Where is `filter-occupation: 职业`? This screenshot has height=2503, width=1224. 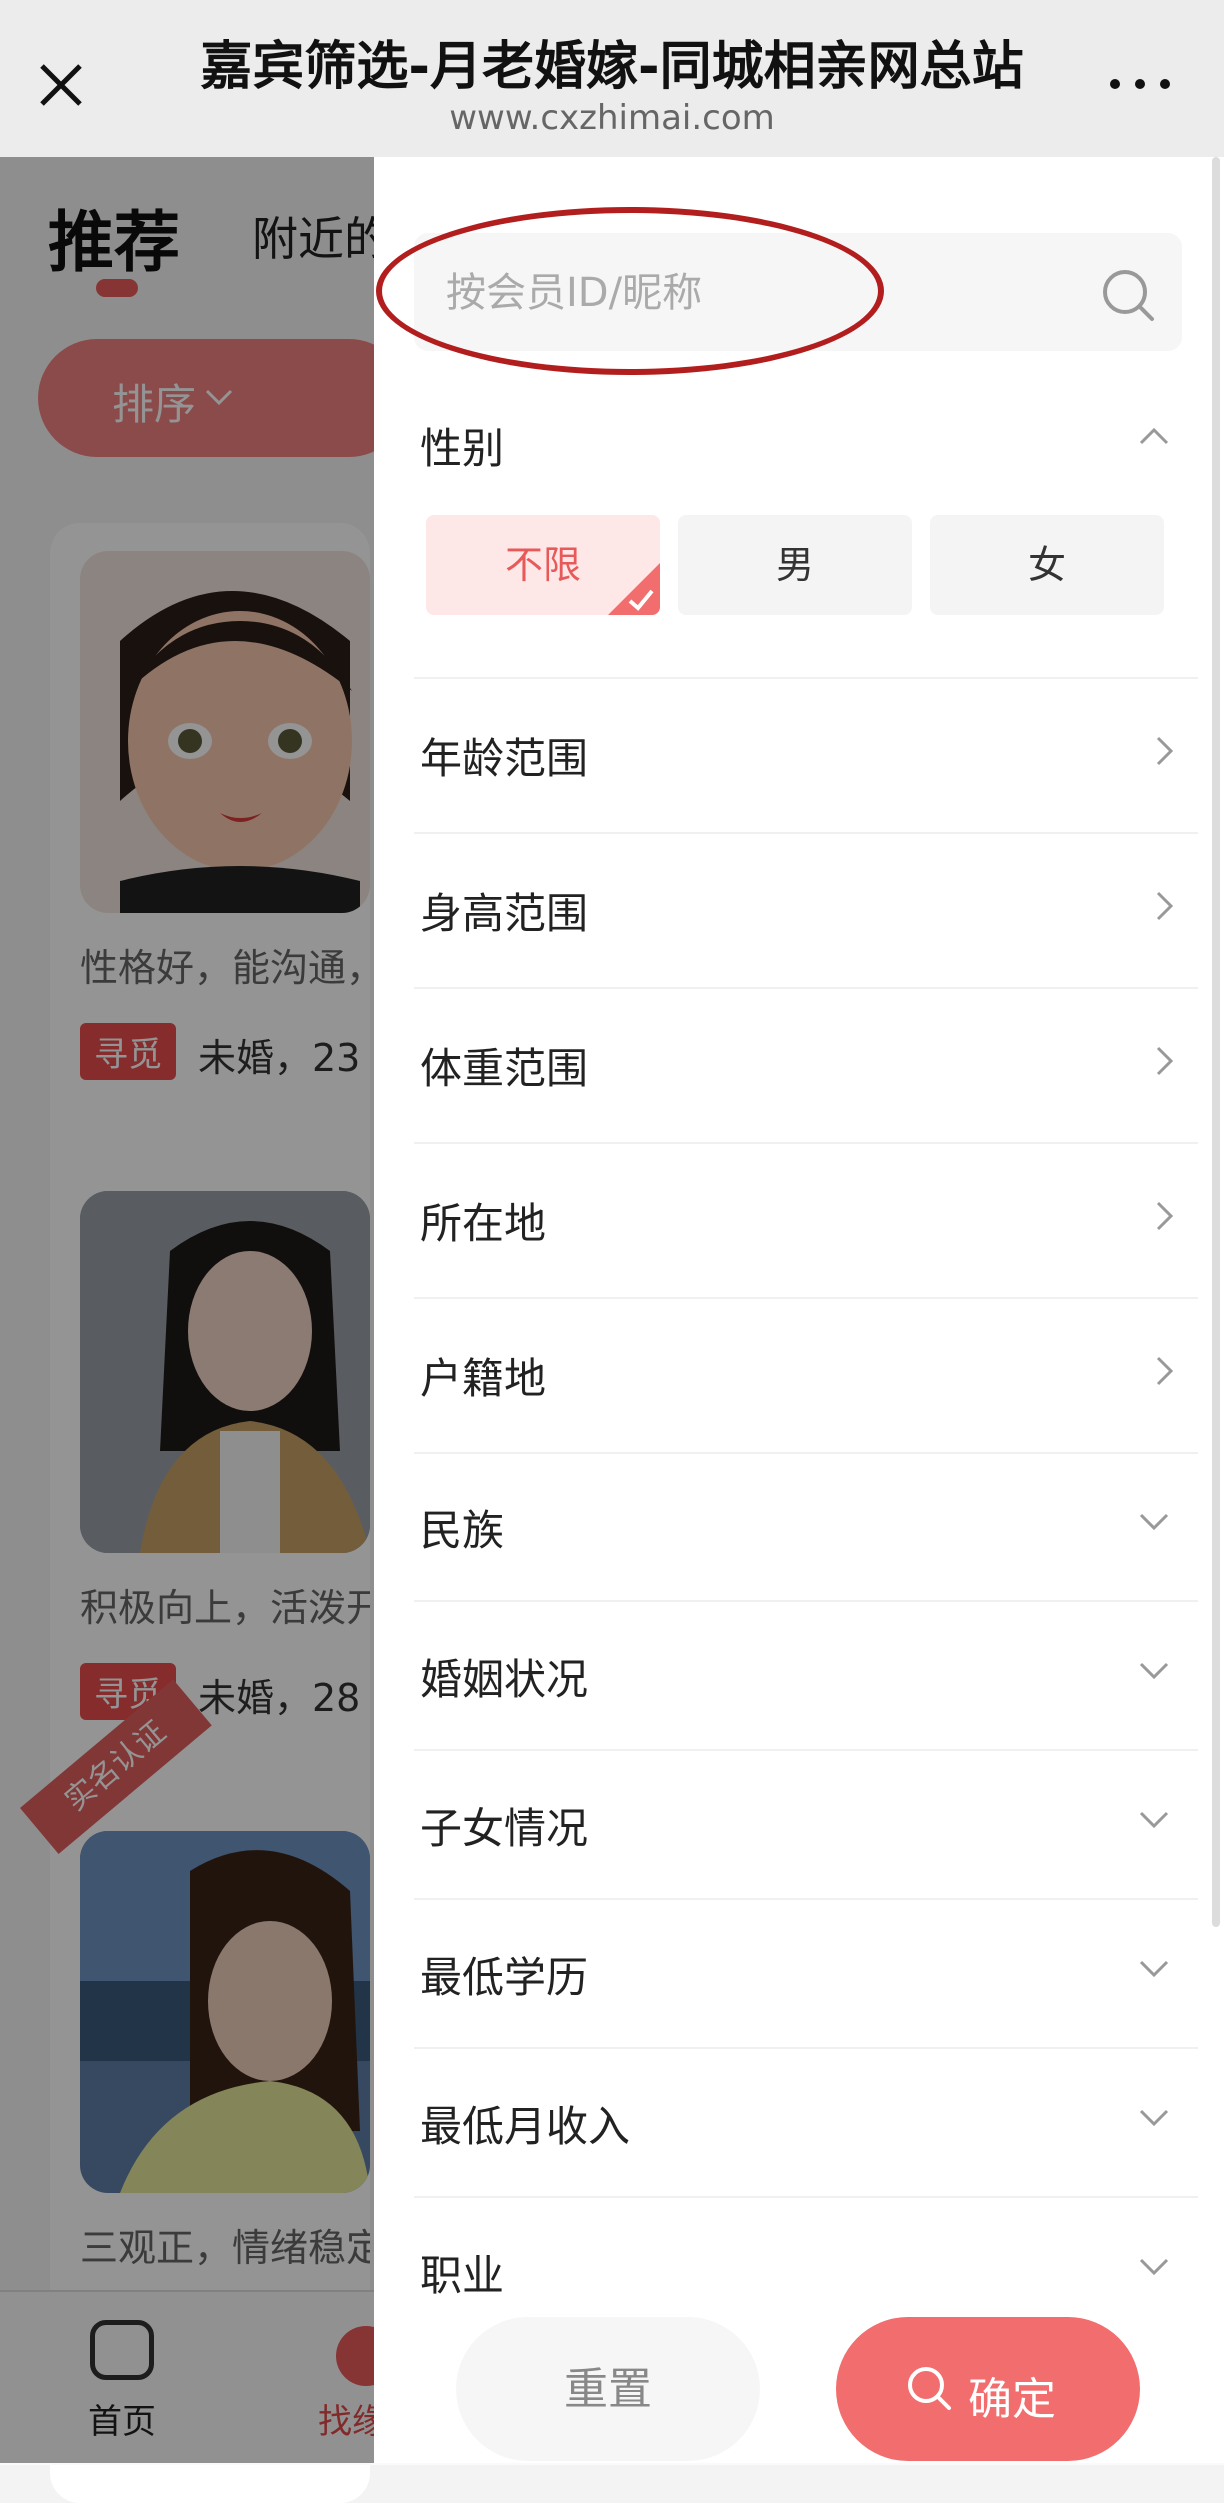
filter-occupation: 职业 is located at coordinates (462, 2272).